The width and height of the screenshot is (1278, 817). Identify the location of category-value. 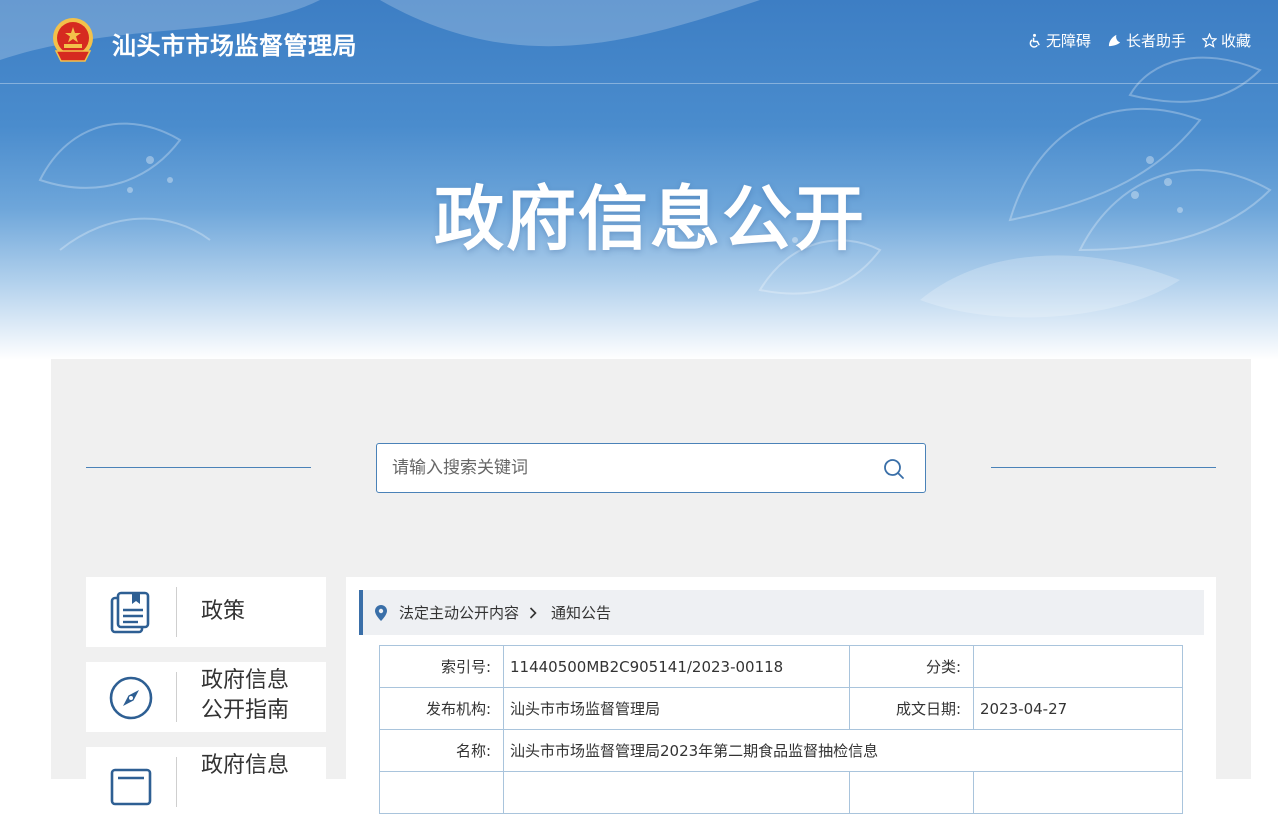
(1078, 666).